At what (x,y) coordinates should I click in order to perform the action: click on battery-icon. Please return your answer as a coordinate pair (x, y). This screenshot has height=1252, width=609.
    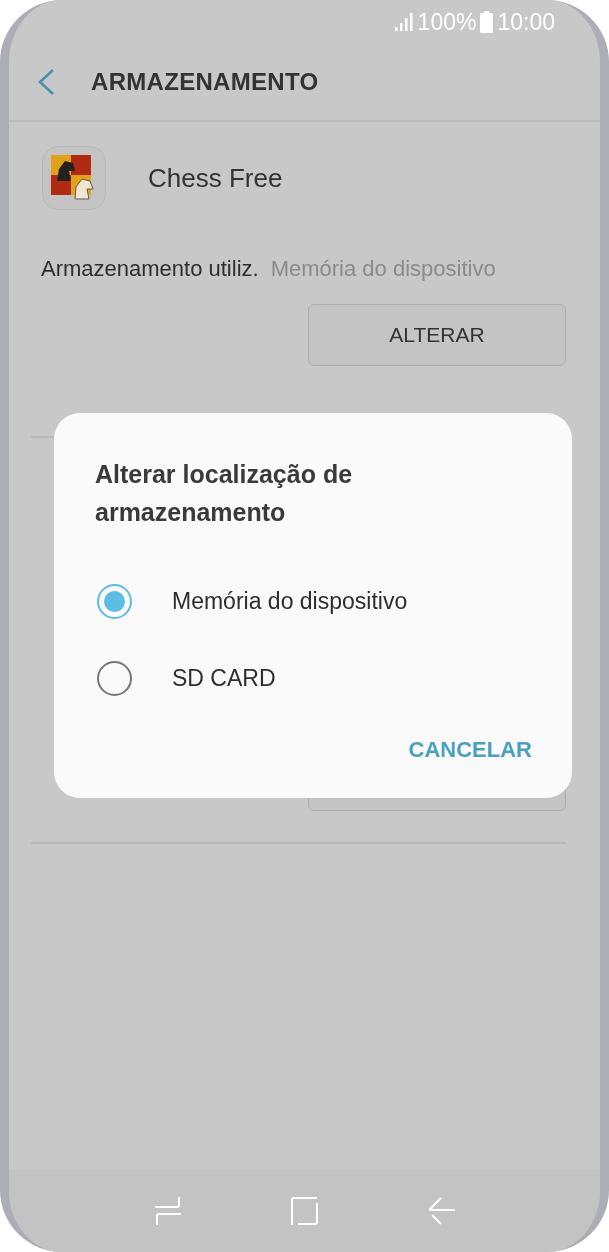
    Looking at the image, I should click on (487, 22).